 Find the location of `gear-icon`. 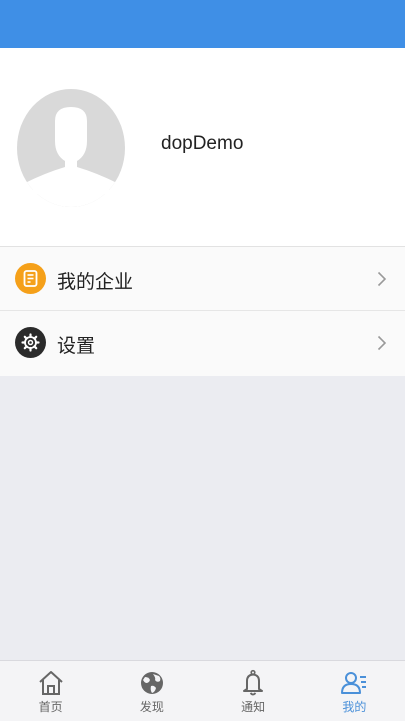

gear-icon is located at coordinates (30, 342).